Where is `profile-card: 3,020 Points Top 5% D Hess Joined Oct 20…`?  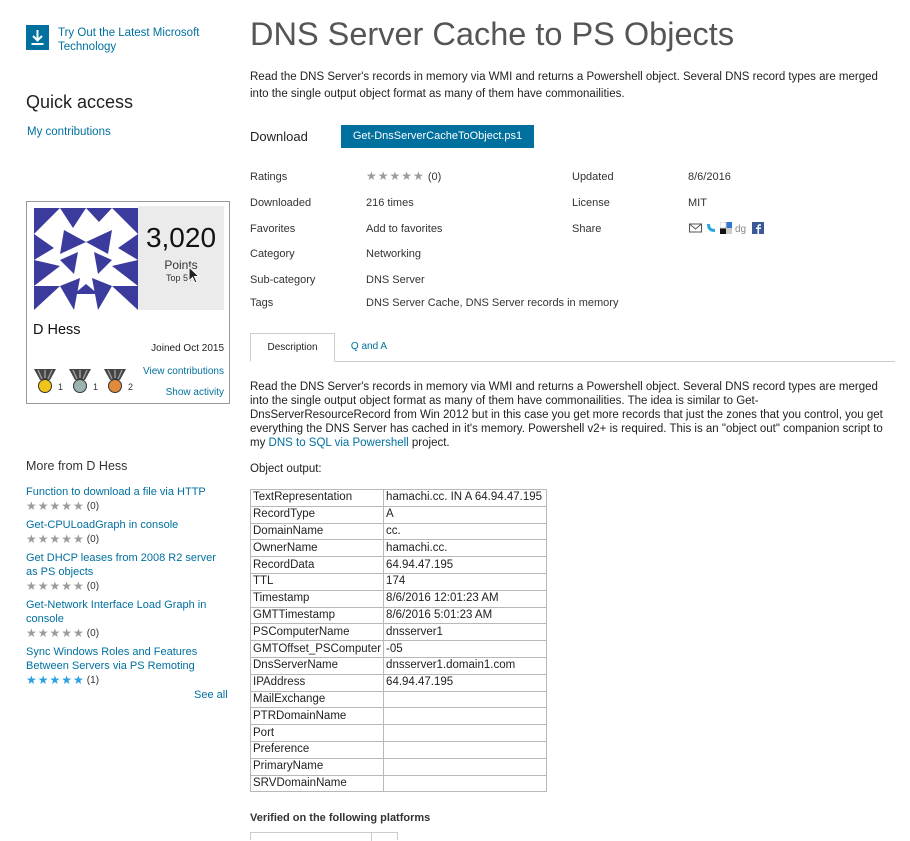
profile-card: 3,020 Points Top 5% D Hess Joined Oct 20… is located at coordinates (128, 302).